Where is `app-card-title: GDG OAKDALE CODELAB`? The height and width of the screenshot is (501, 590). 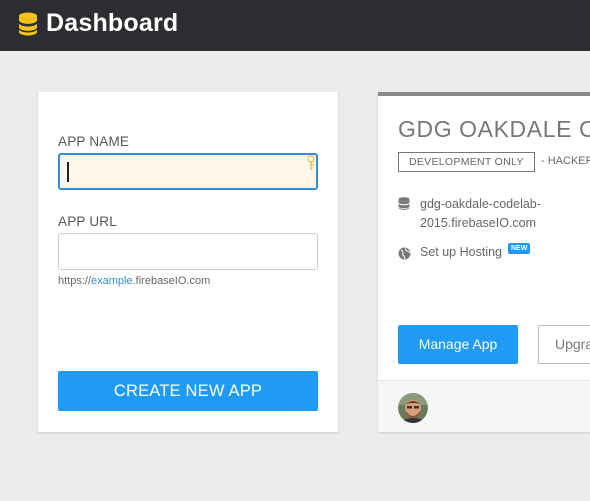
app-card-title: GDG OAKDALE CODELAB is located at coordinates (494, 129).